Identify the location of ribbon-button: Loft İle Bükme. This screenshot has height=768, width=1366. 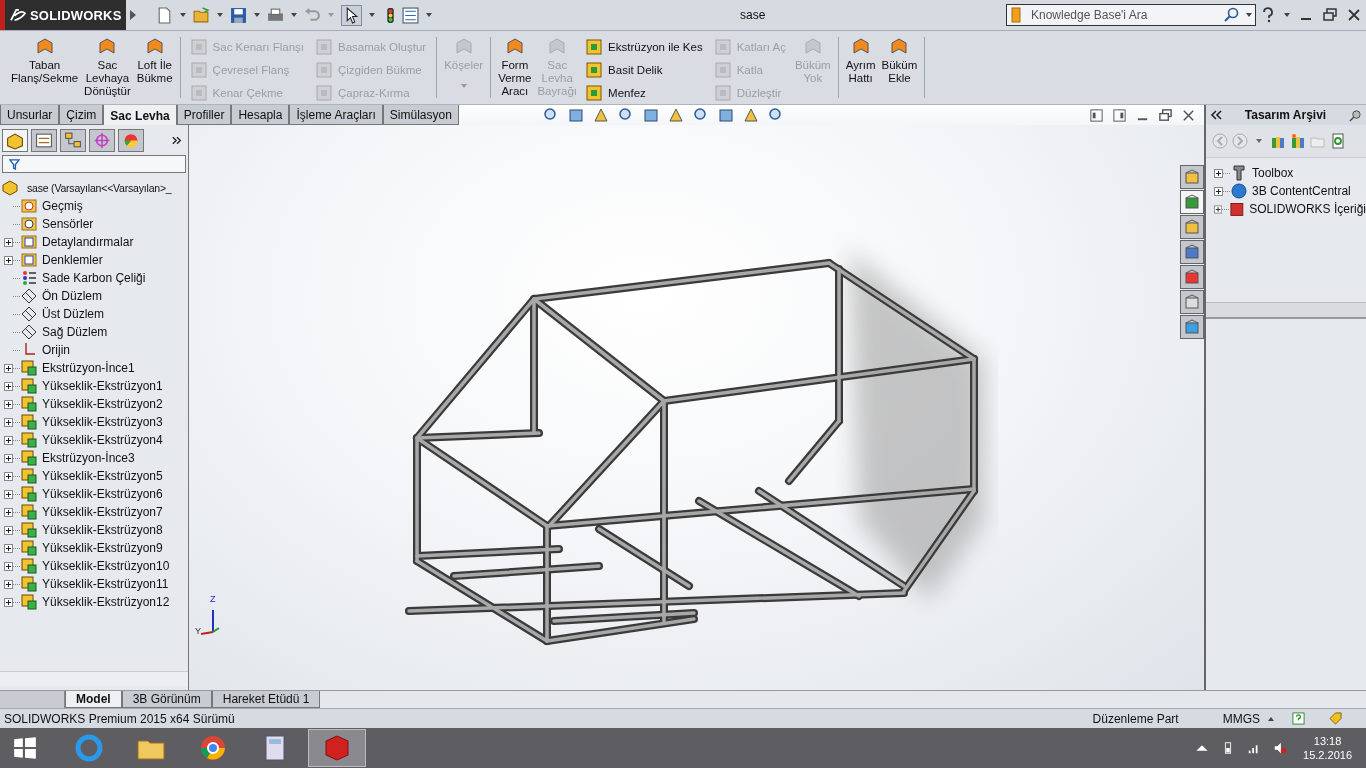
(154, 61).